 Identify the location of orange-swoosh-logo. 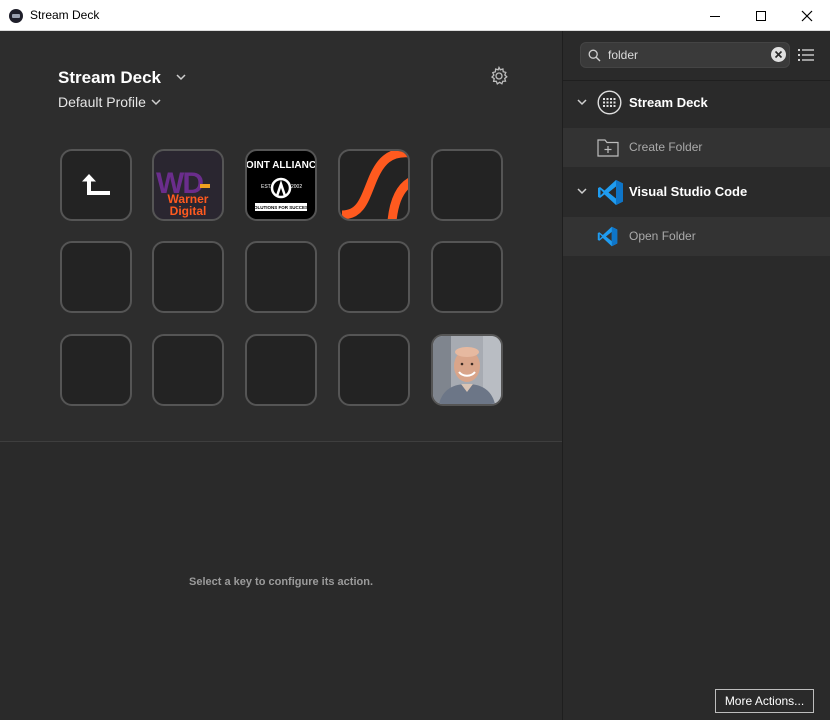
(374, 185).